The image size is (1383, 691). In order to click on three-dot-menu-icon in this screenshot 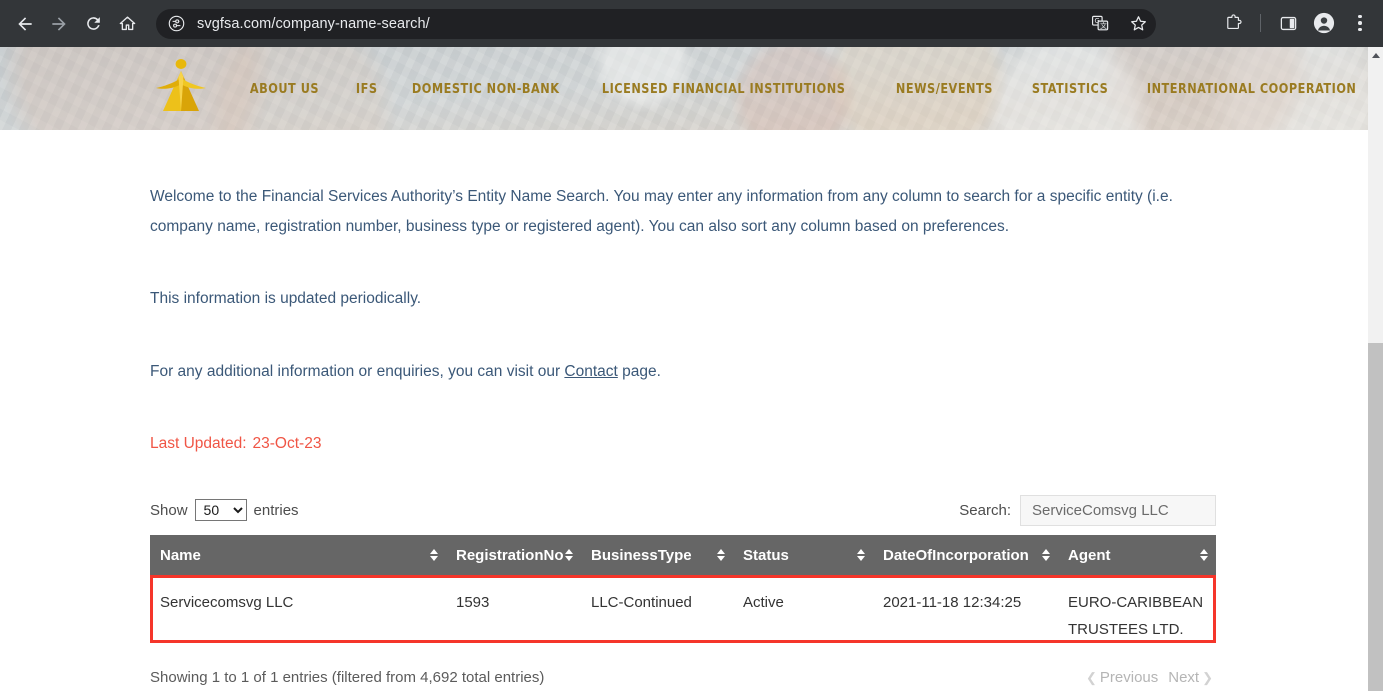, I will do `click(1360, 23)`.